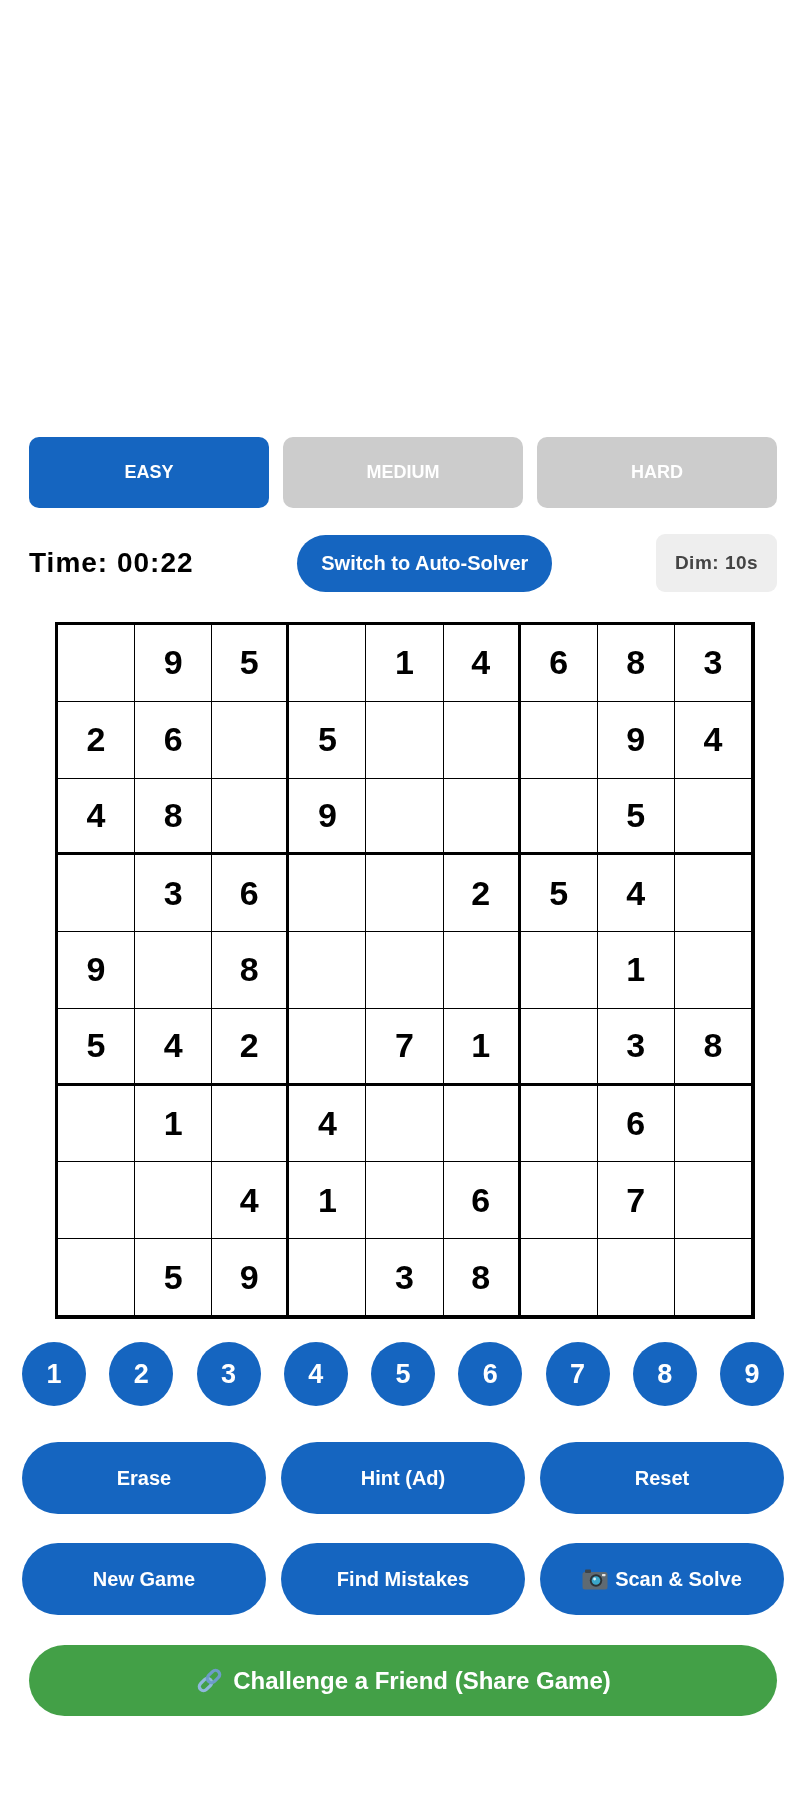 This screenshot has height=1795, width=806. What do you see at coordinates (315, 1374) in the screenshot?
I see `number-button: 4` at bounding box center [315, 1374].